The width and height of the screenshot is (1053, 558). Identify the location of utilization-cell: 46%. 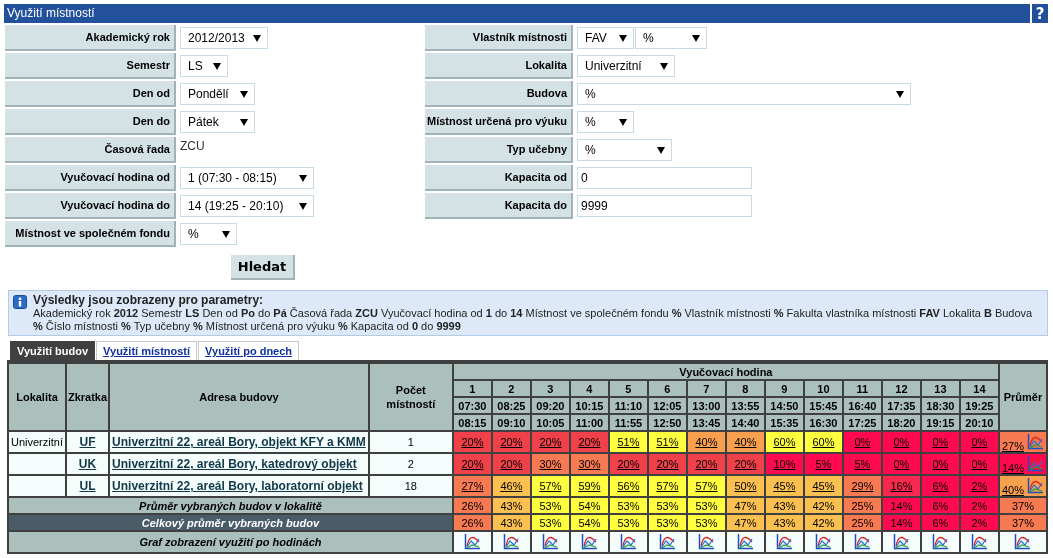
(511, 486).